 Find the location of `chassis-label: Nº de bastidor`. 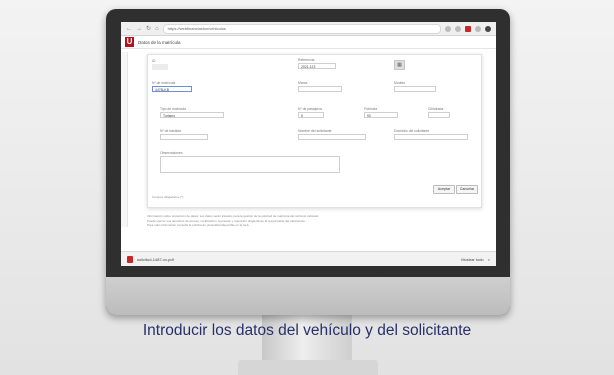

chassis-label: Nº de bastidor is located at coordinates (171, 131).